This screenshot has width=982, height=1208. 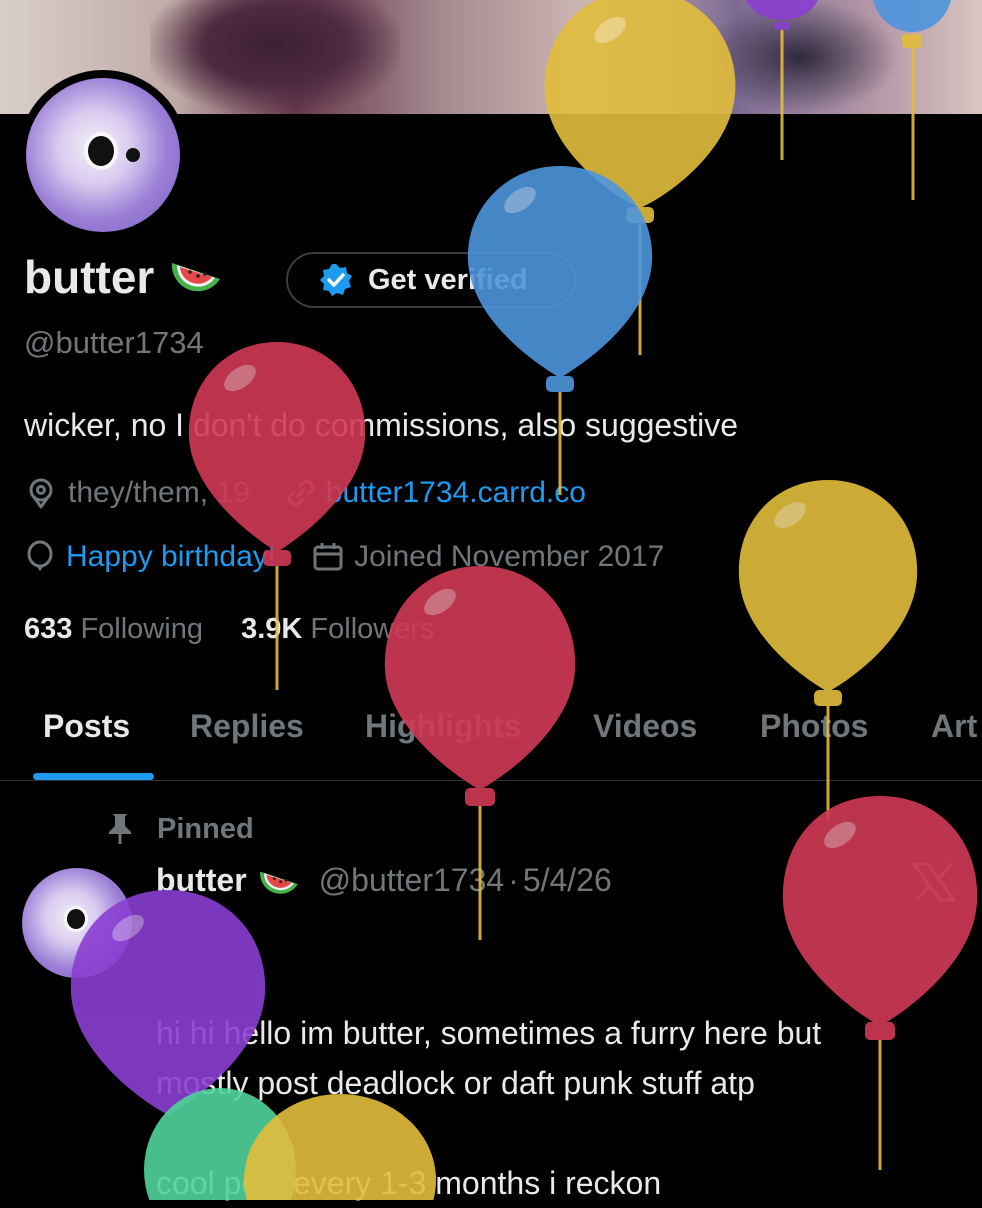 I want to click on tab-posts: Posts, so click(x=86, y=726).